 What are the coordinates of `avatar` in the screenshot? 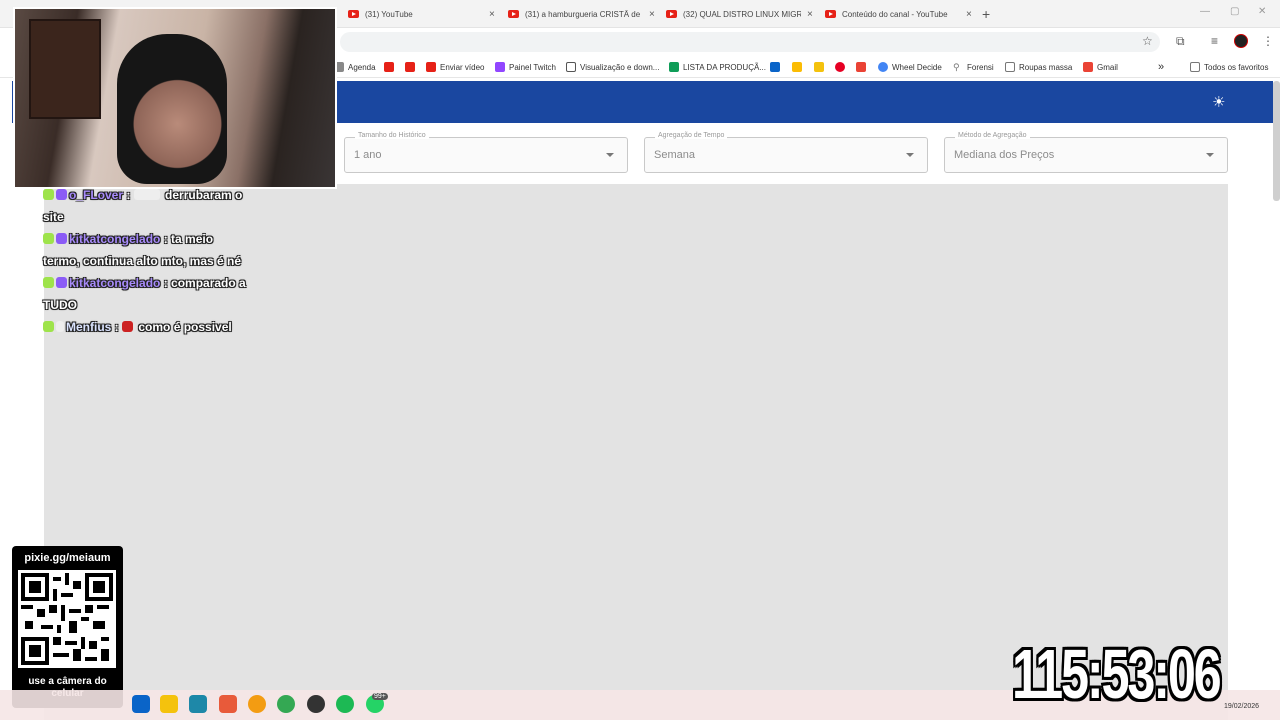 It's located at (1241, 41).